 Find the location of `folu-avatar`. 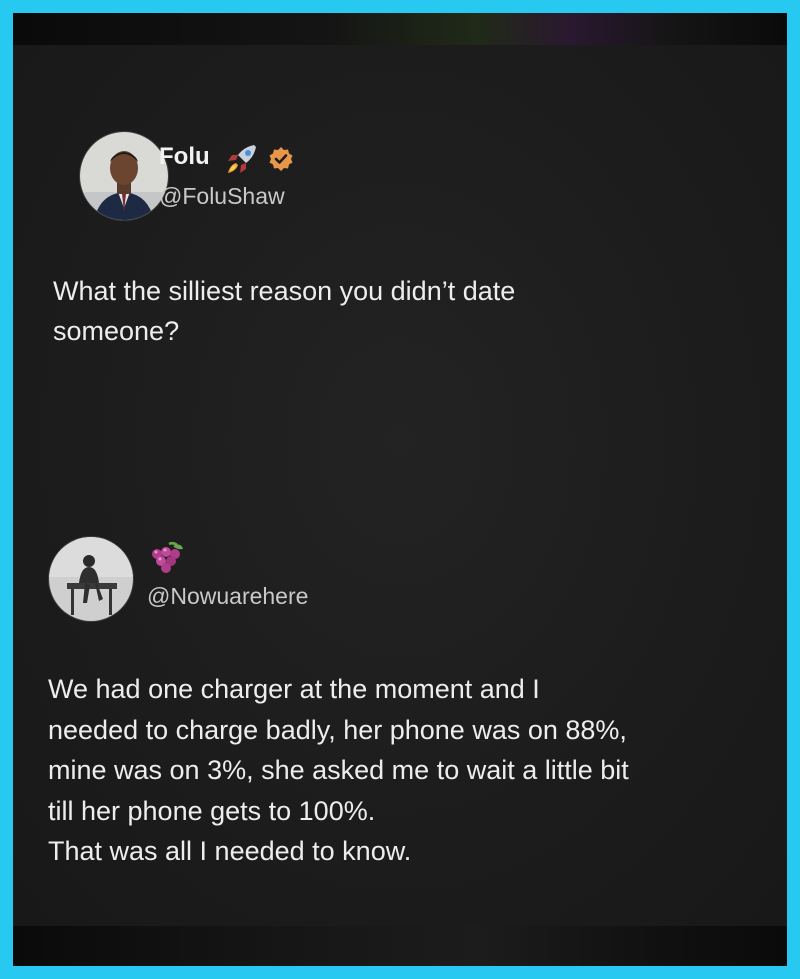

folu-avatar is located at coordinates (124, 176).